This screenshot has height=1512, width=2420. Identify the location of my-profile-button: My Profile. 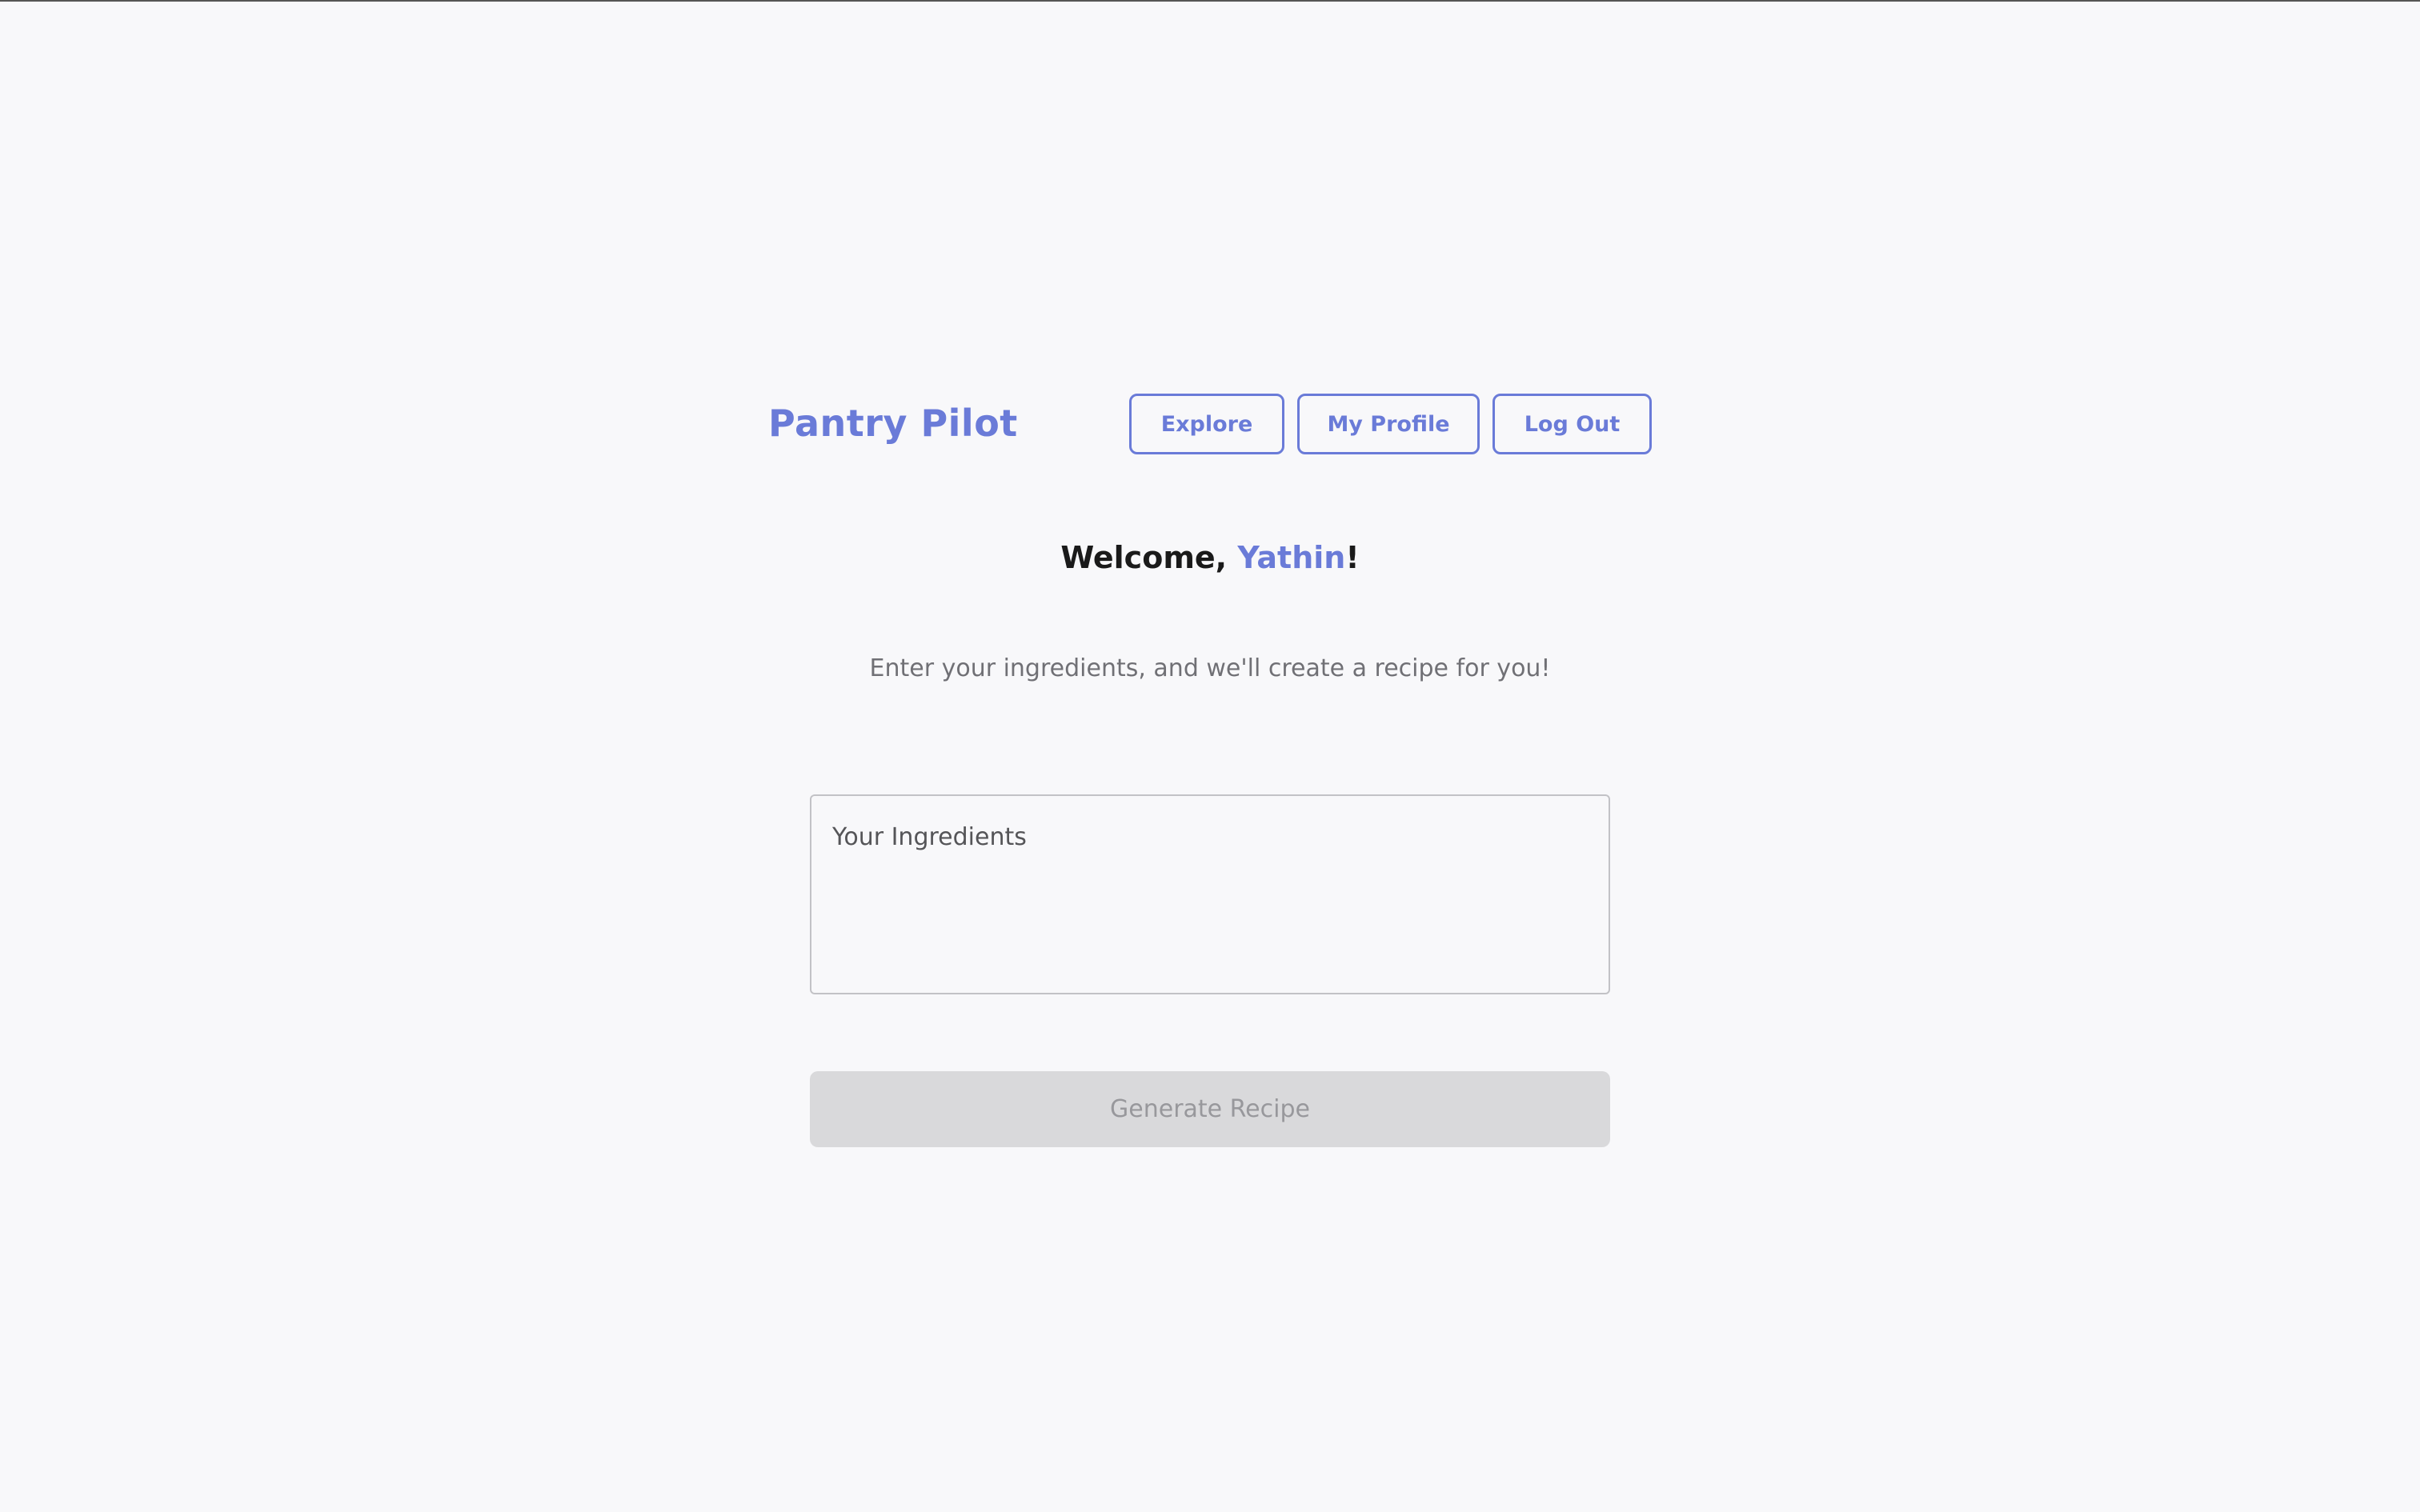
(1388, 424).